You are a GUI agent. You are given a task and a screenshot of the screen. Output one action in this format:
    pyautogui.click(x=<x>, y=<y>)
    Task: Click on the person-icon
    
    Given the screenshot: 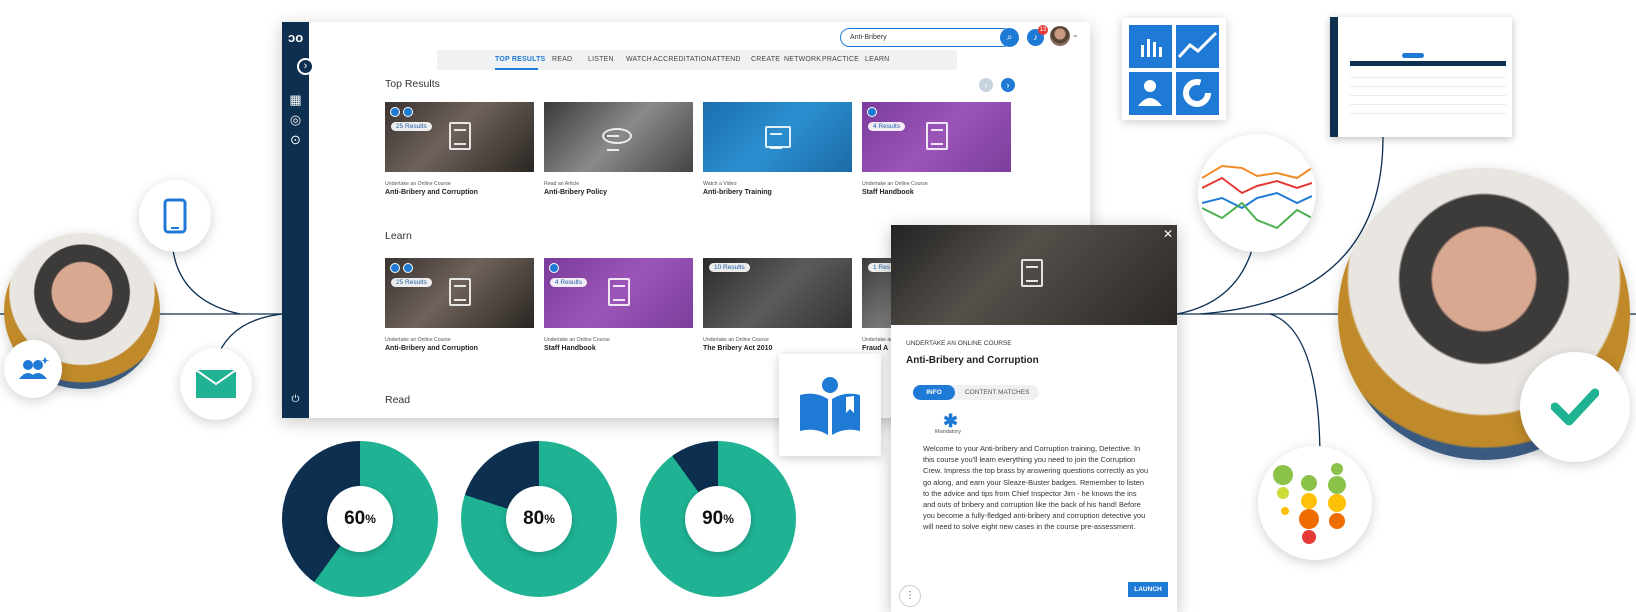 What is the action you would take?
    pyautogui.click(x=1150, y=93)
    